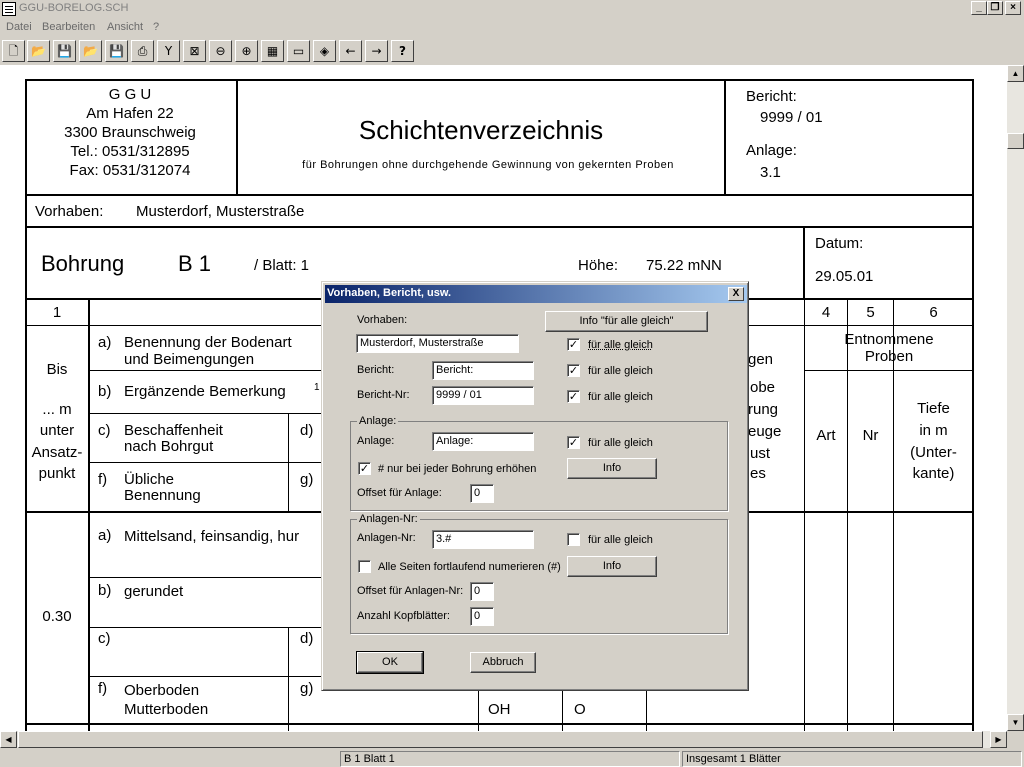 This screenshot has width=1024, height=767. What do you see at coordinates (350, 51) in the screenshot?
I see `arrow-left-icon: ←` at bounding box center [350, 51].